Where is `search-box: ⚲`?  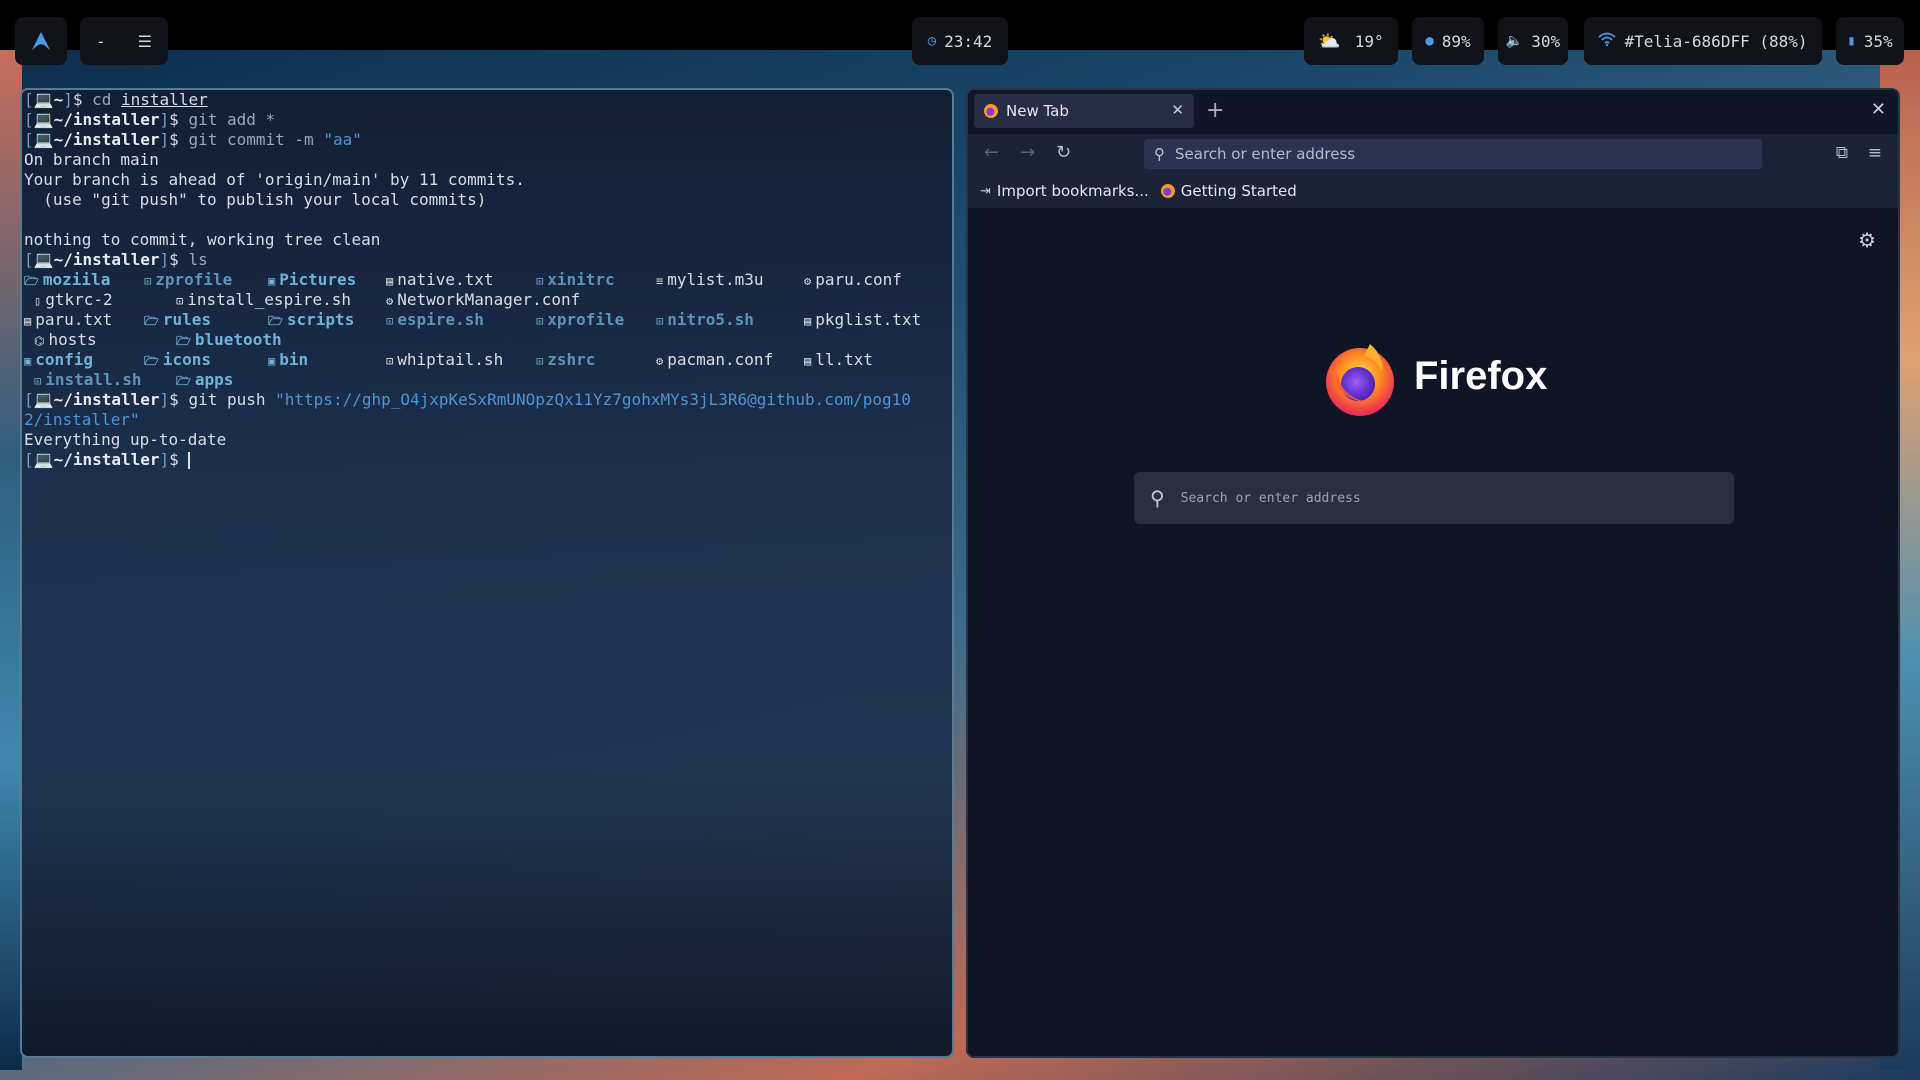
search-box: ⚲ is located at coordinates (1434, 498).